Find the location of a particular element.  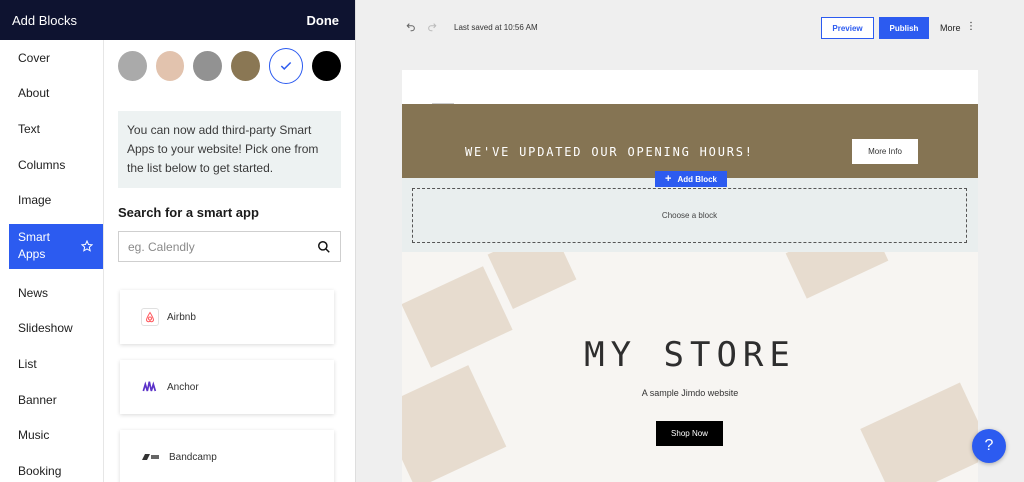

app-name: Bandcamp is located at coordinates (193, 457).